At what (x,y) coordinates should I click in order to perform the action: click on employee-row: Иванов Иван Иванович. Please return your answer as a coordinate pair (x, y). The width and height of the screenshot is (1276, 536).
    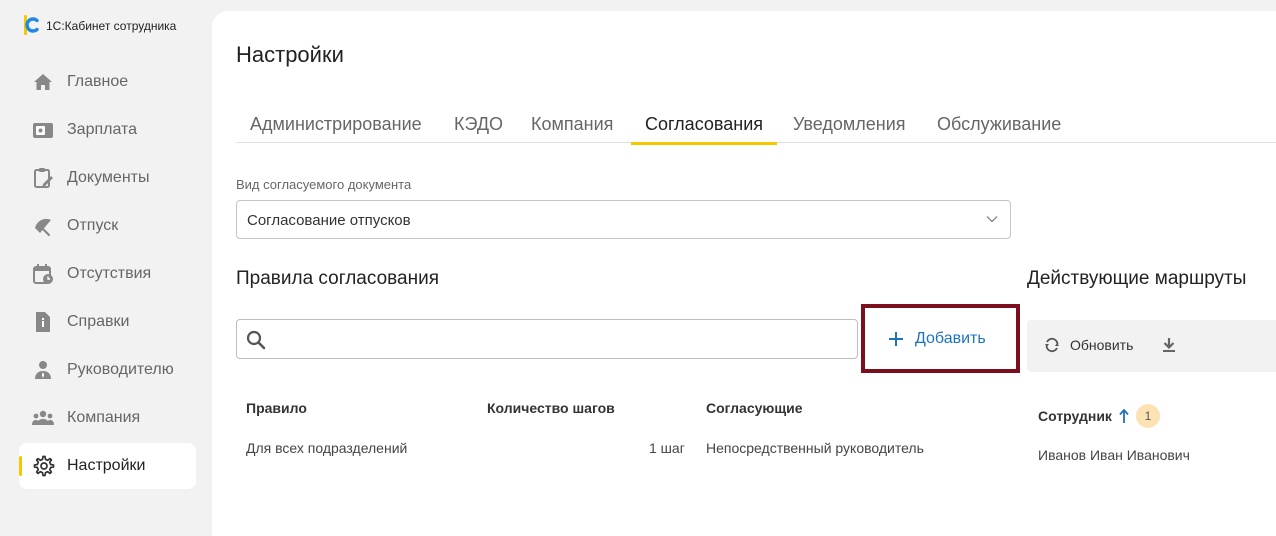
    Looking at the image, I should click on (1114, 455).